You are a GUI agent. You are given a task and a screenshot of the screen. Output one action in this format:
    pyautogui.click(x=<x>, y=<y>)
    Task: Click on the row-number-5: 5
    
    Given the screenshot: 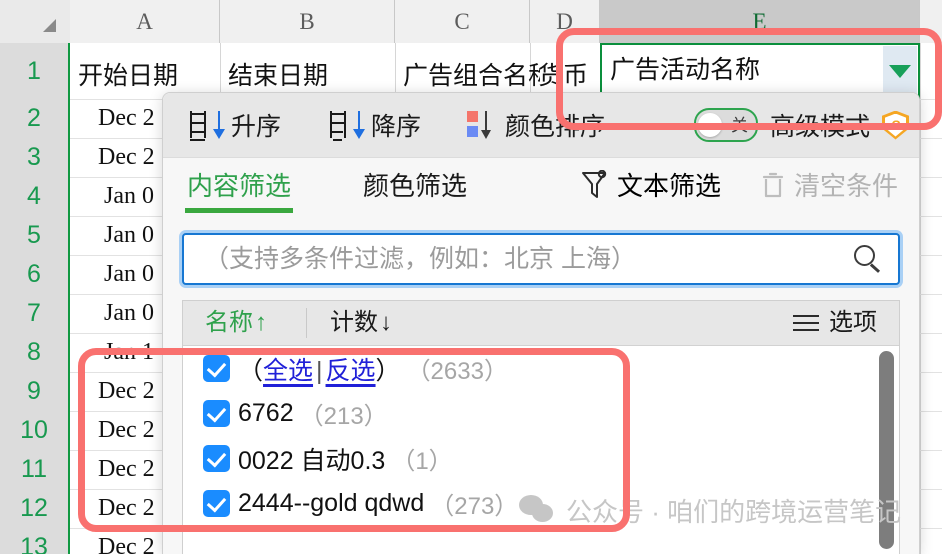 What is the action you would take?
    pyautogui.click(x=34, y=235)
    